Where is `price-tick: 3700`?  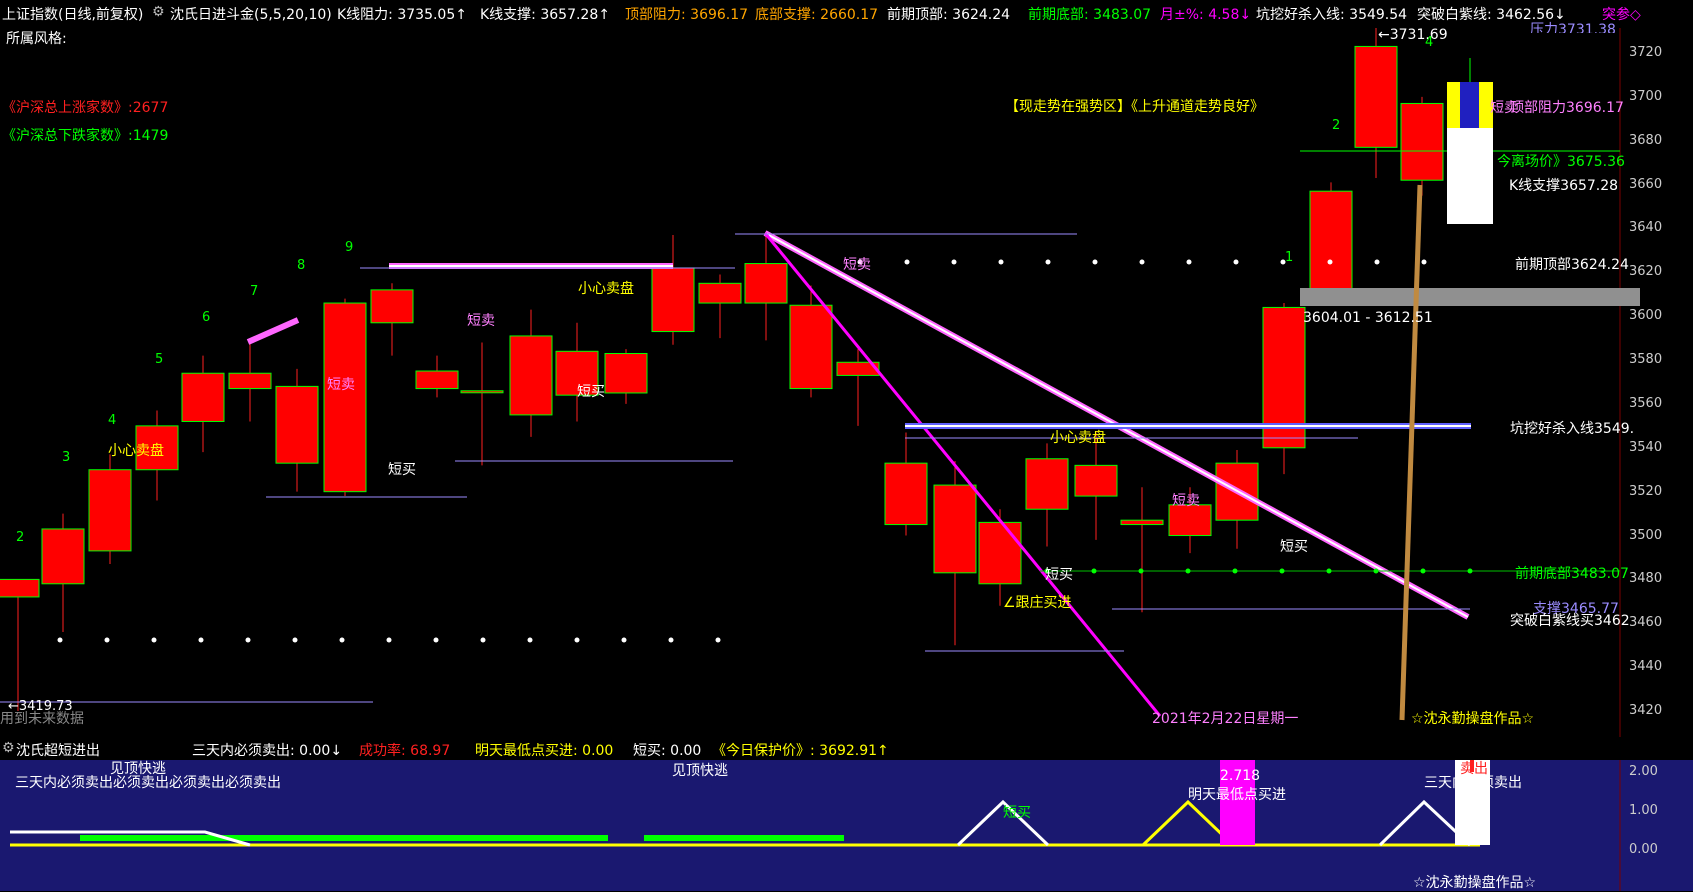
price-tick: 3700 is located at coordinates (1646, 96).